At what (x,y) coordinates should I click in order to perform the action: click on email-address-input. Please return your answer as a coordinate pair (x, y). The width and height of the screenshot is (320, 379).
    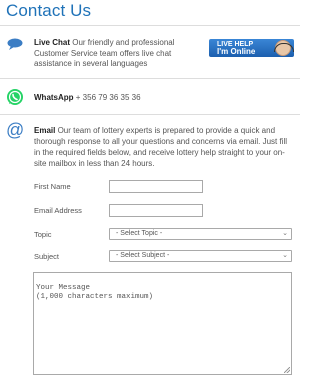
    Looking at the image, I should click on (156, 210).